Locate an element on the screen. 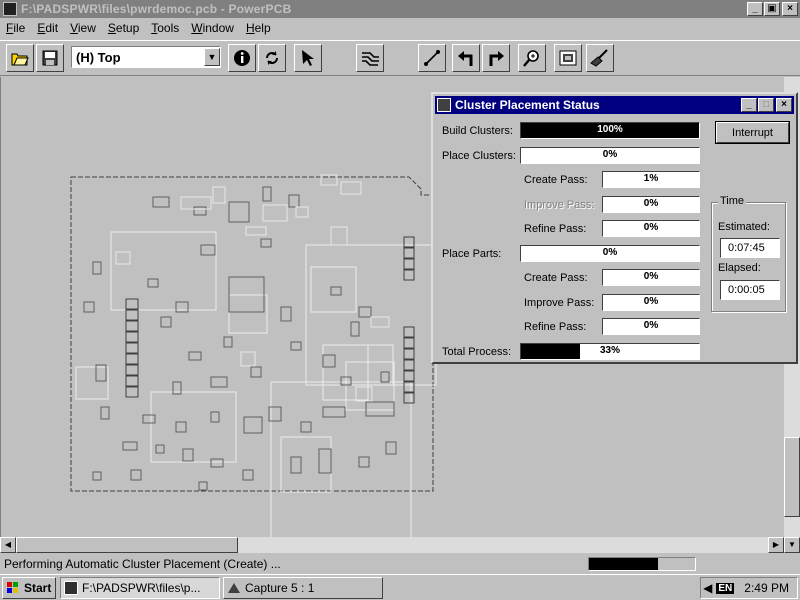  dialog-title: Cluster Placement Status is located at coordinates (527, 105).